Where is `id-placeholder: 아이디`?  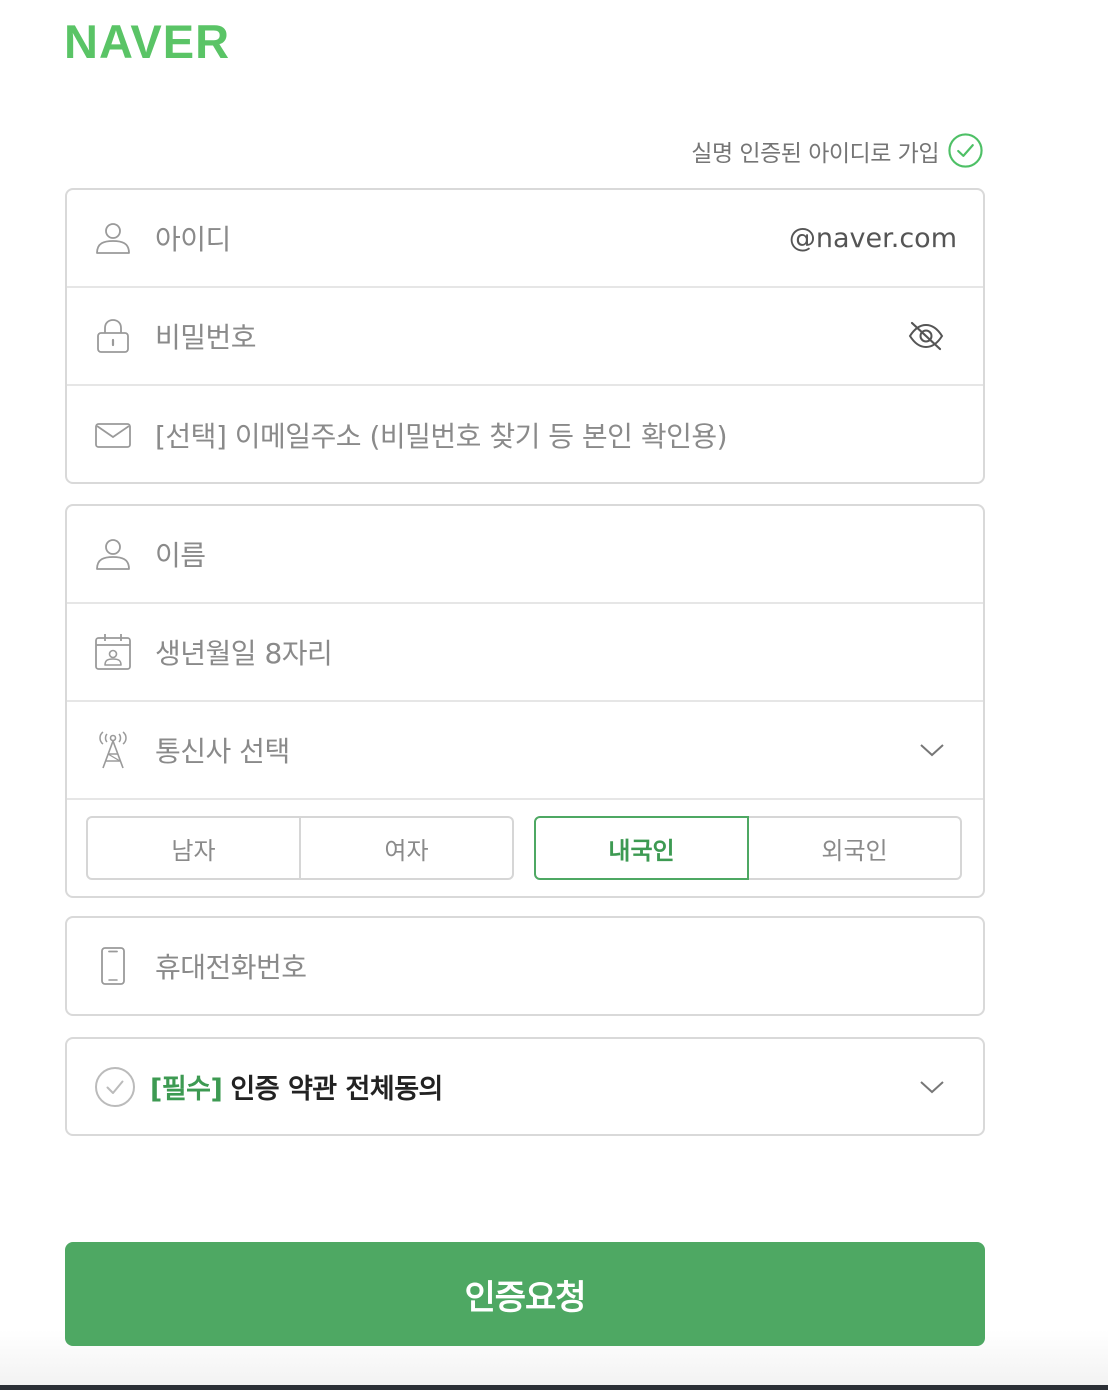 id-placeholder: 아이디 is located at coordinates (193, 239).